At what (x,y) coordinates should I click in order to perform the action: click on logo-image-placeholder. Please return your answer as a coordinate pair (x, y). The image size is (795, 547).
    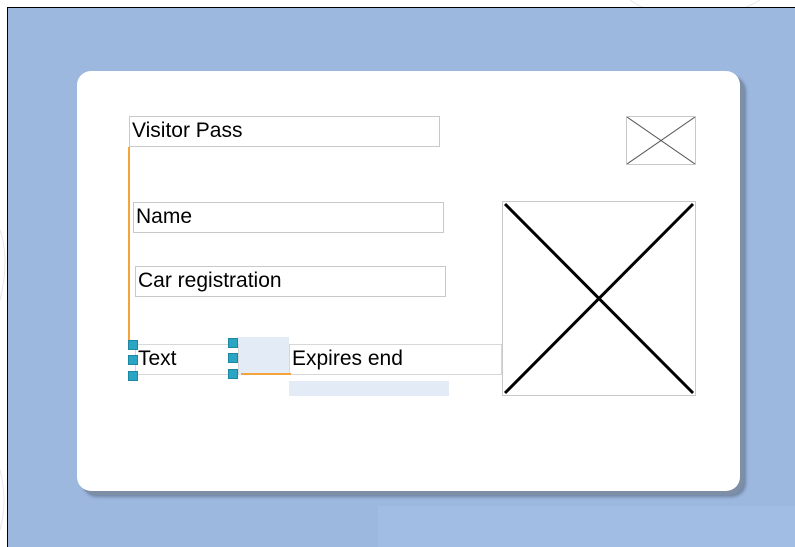
    Looking at the image, I should click on (661, 140).